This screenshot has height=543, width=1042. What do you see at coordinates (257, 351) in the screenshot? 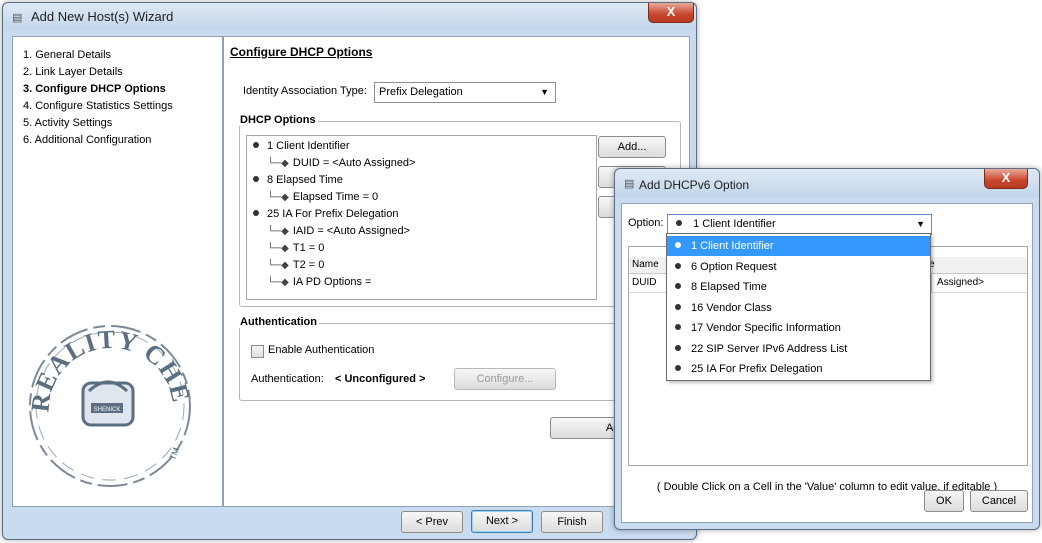
I see `enable-auth-checkbox` at bounding box center [257, 351].